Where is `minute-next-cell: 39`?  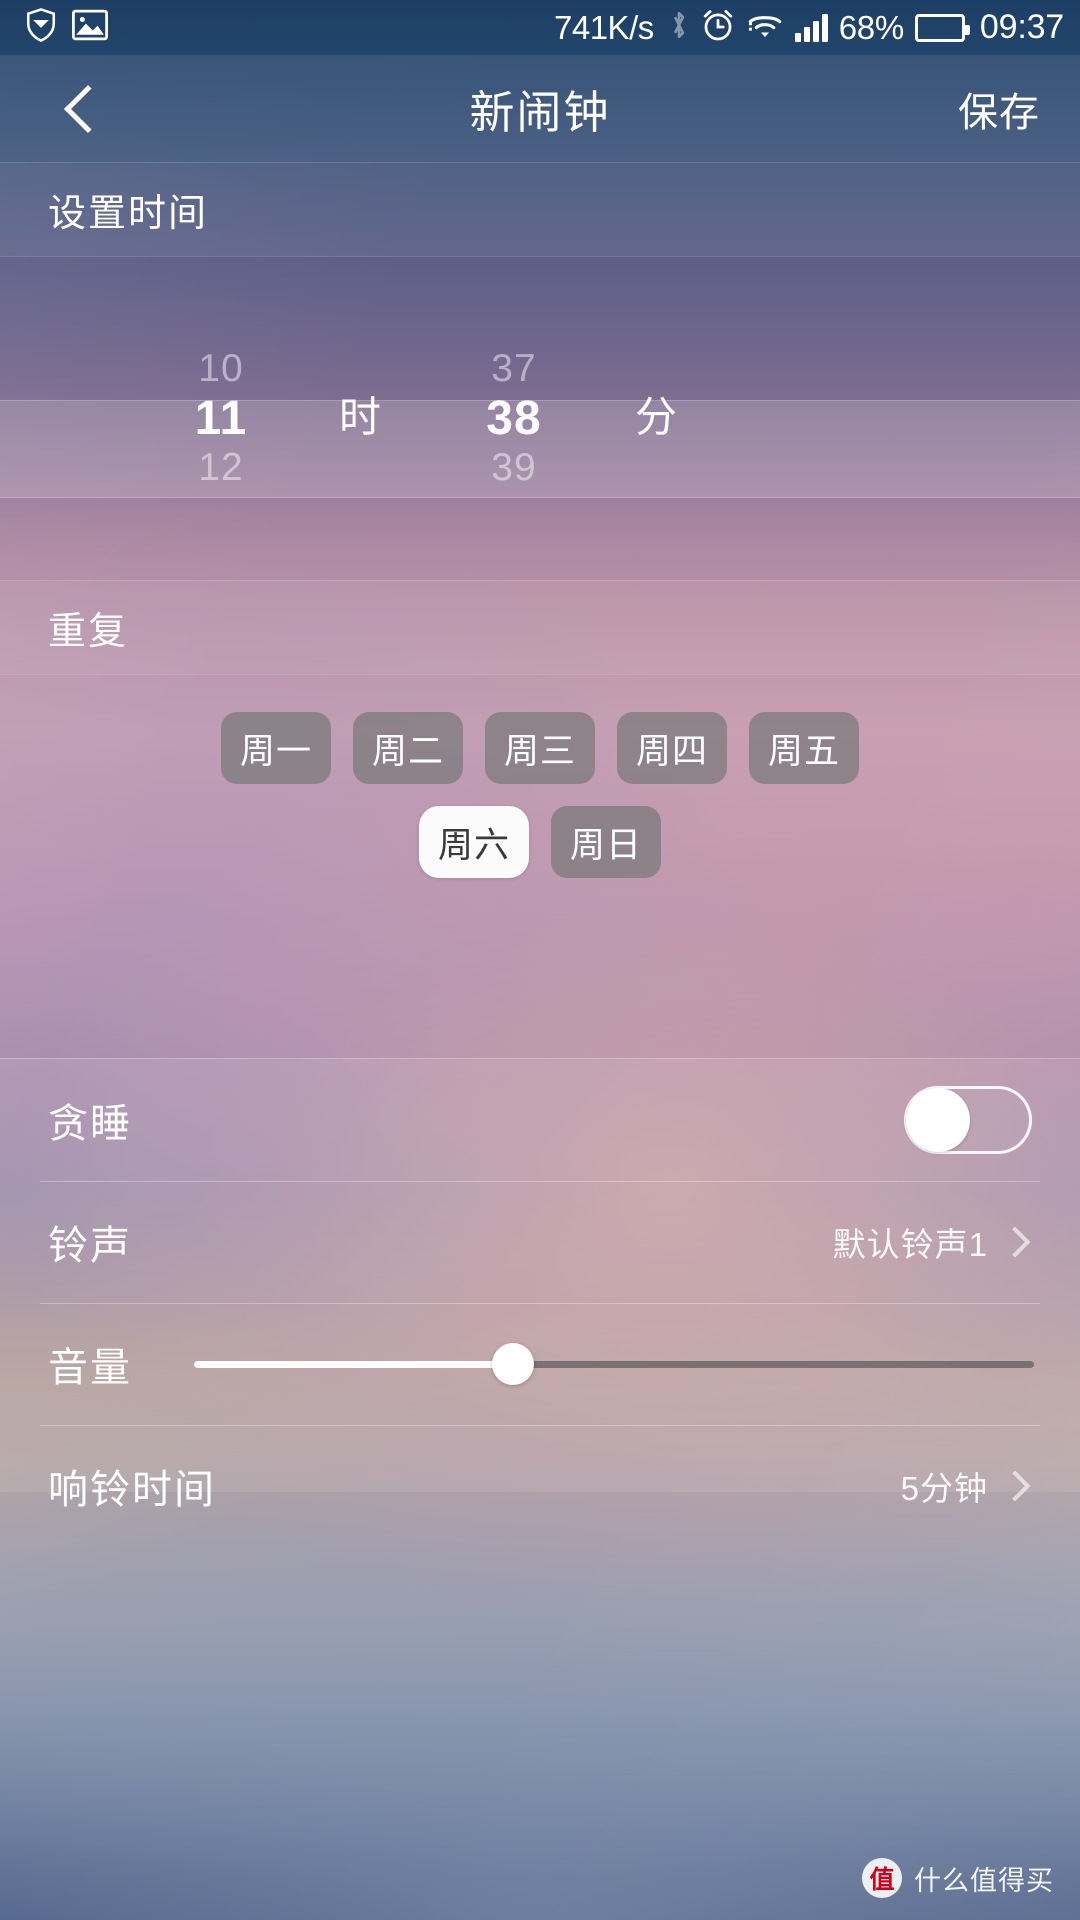 minute-next-cell: 39 is located at coordinates (513, 468).